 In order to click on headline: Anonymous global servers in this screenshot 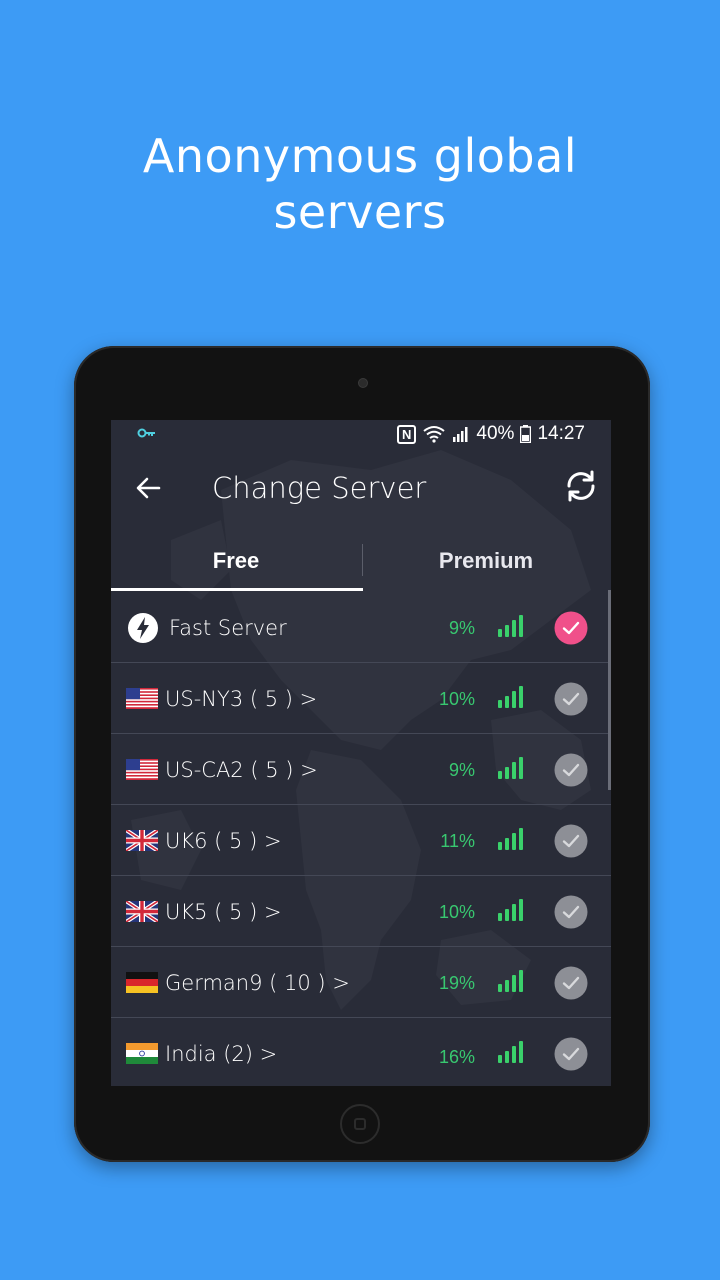, I will do `click(360, 184)`.